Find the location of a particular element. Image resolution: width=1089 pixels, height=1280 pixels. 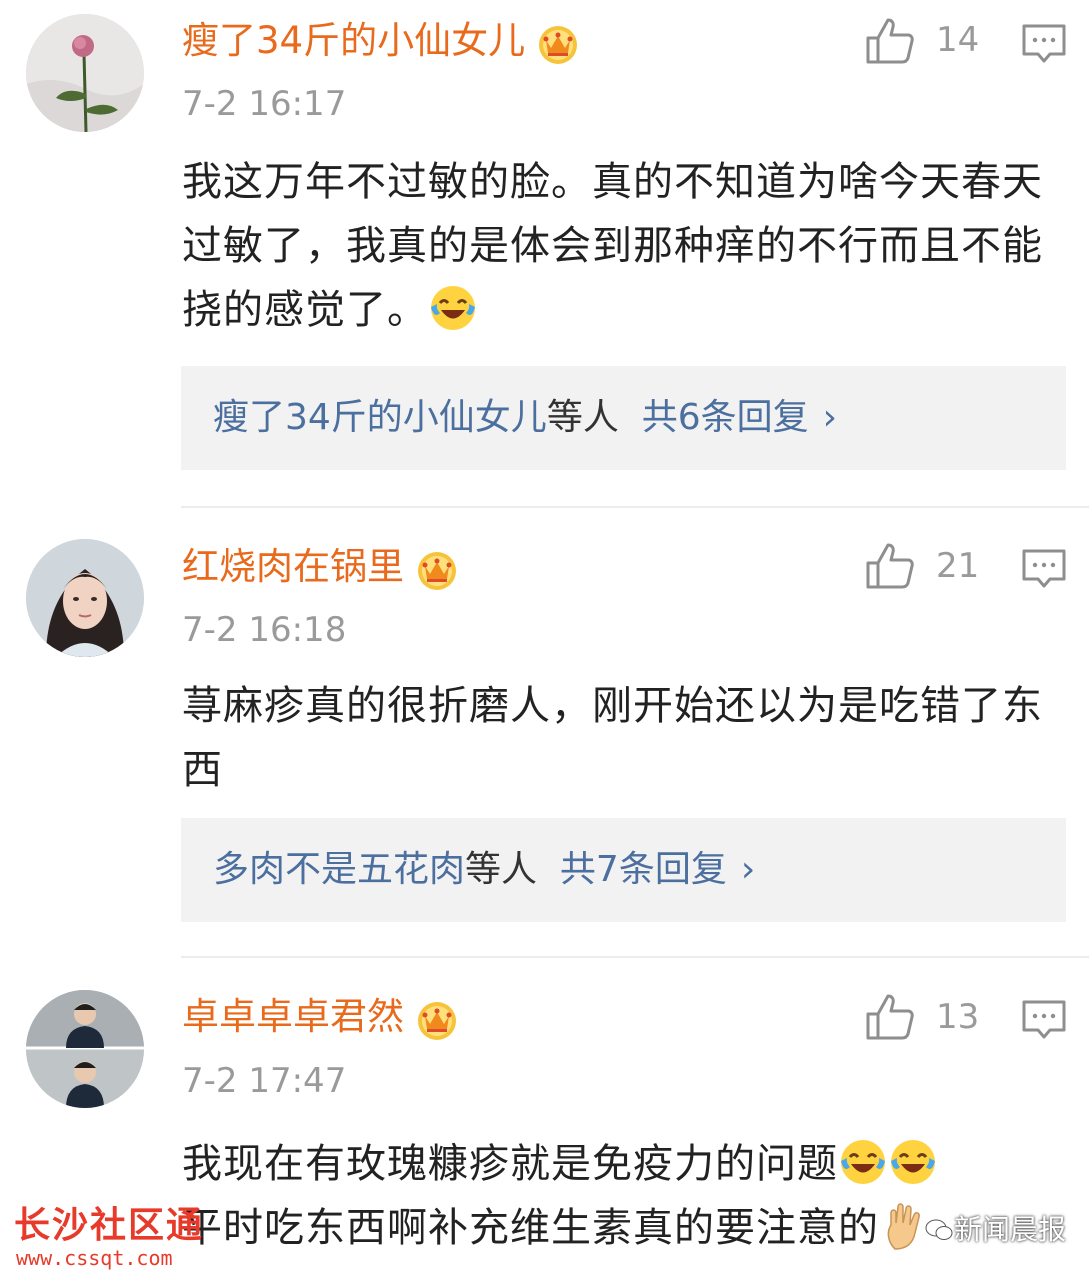

replies-user: 多肉不是五花肉 is located at coordinates (339, 869).